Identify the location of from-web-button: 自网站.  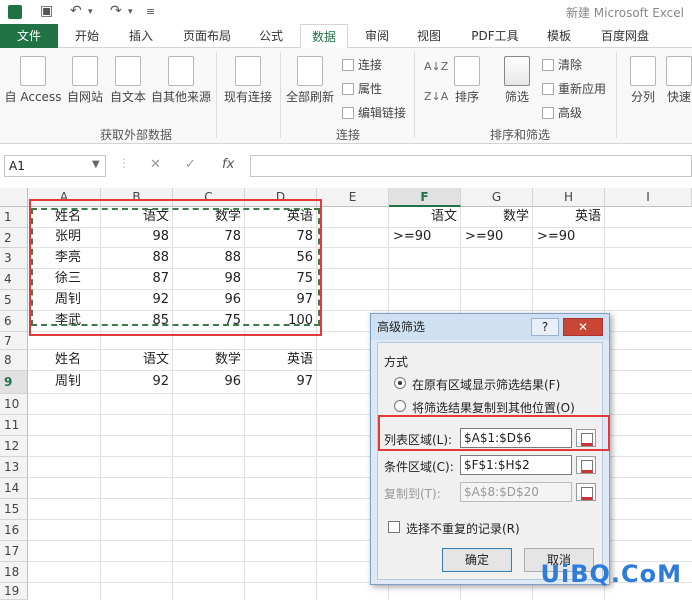
(85, 80).